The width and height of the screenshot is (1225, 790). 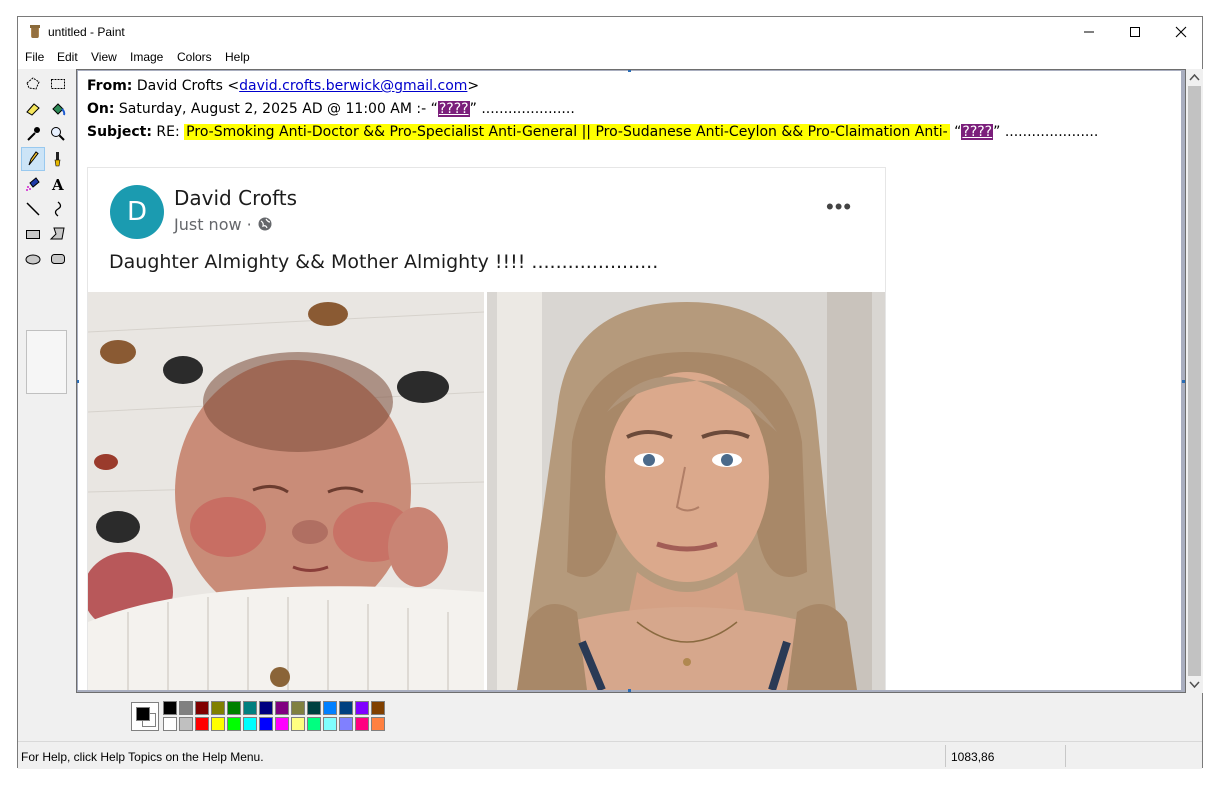 I want to click on polygon-icon, so click(x=57, y=233).